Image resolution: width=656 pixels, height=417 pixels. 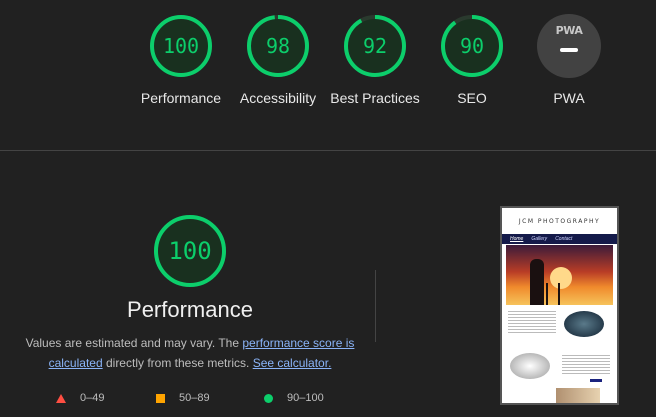 I want to click on fail-triangle-icon, so click(x=61, y=398).